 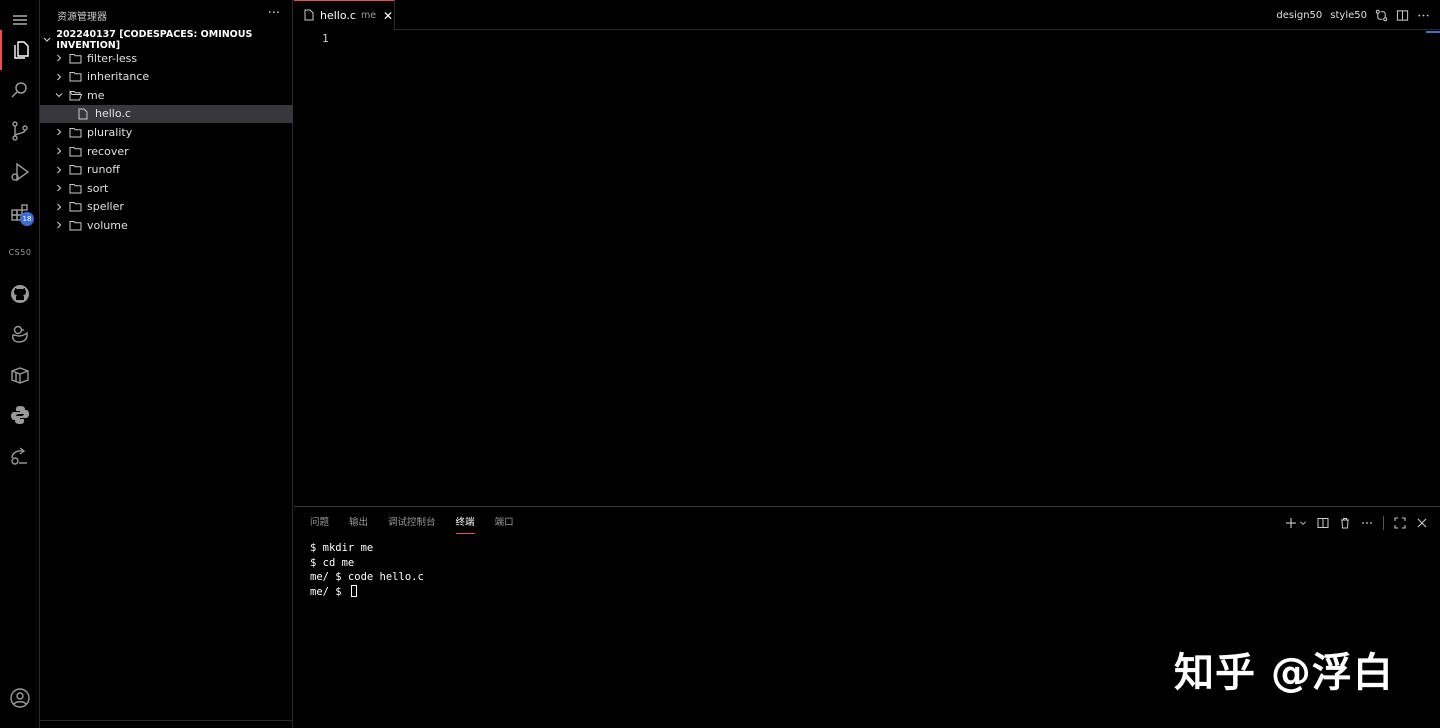 What do you see at coordinates (20, 294) in the screenshot?
I see `github-icon` at bounding box center [20, 294].